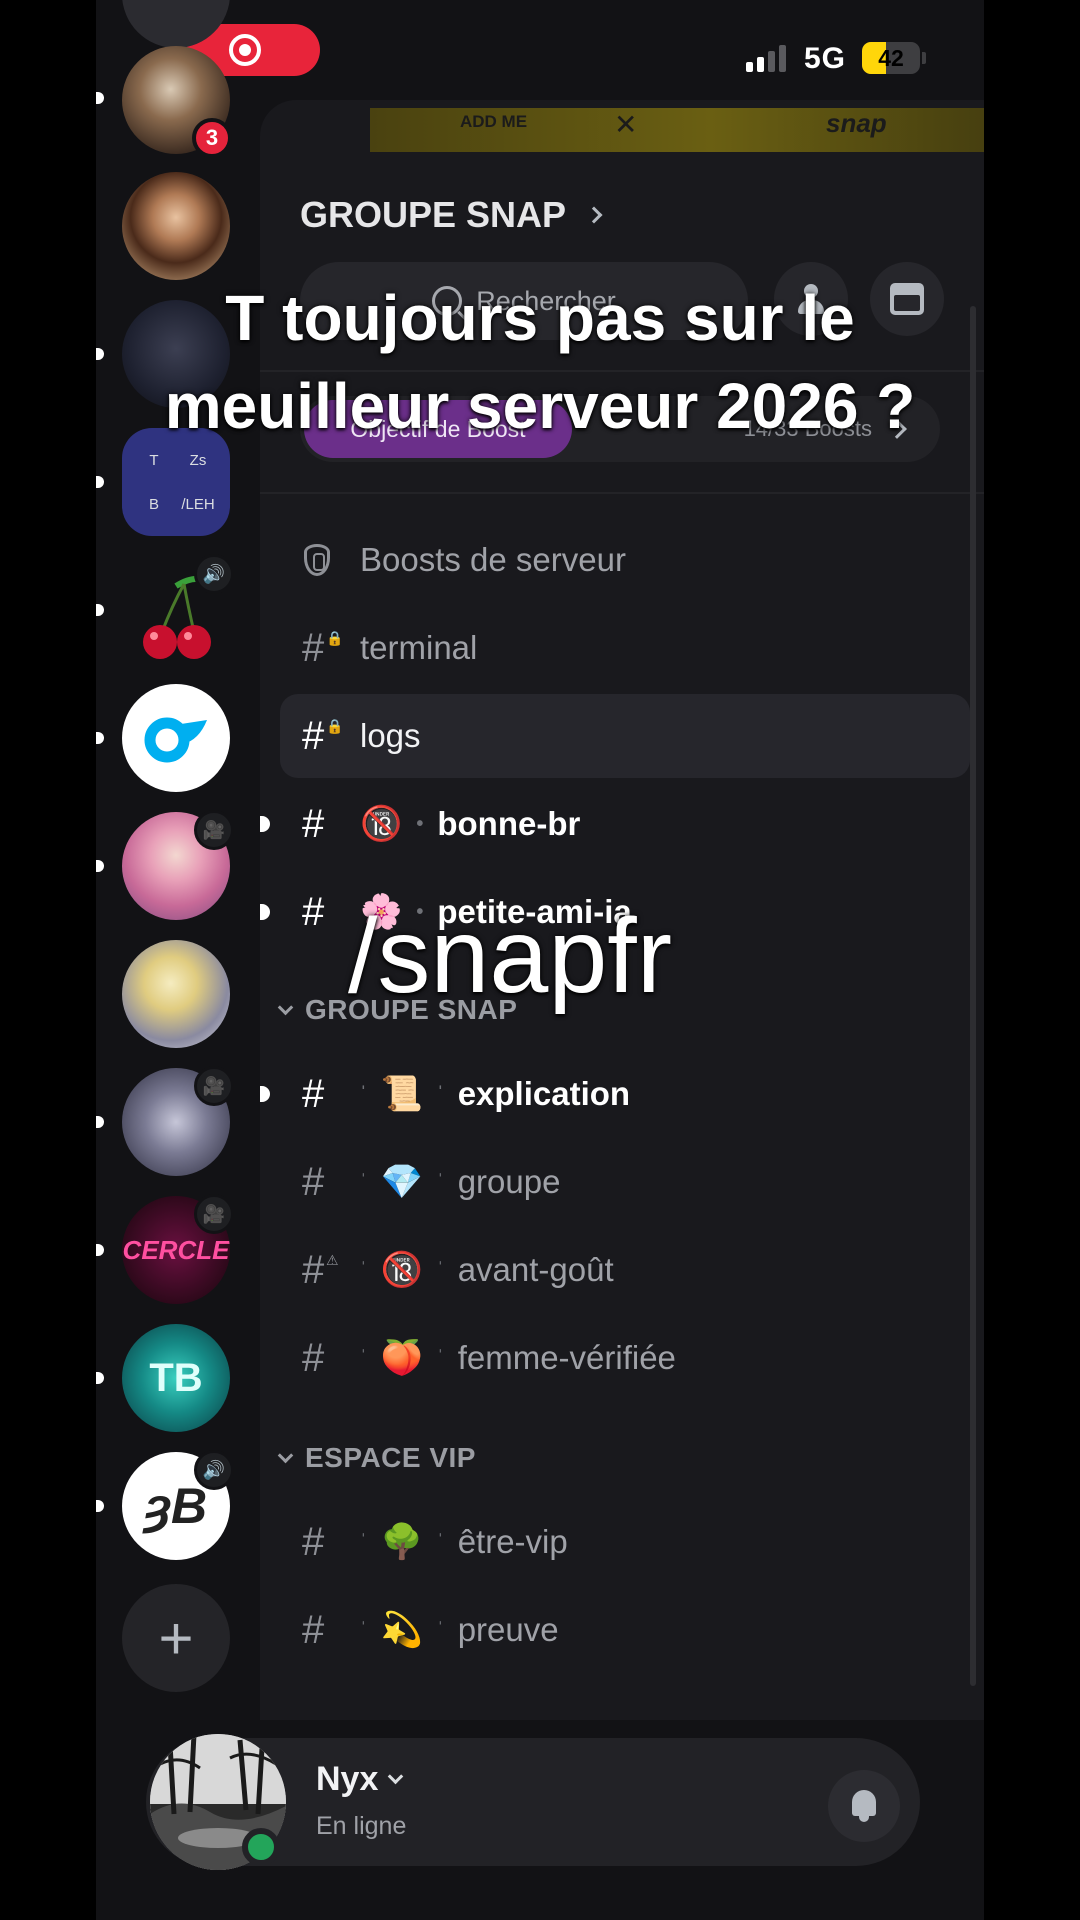 This screenshot has width=1080, height=1920. I want to click on server-name: GROUPE SNAP, so click(433, 214).